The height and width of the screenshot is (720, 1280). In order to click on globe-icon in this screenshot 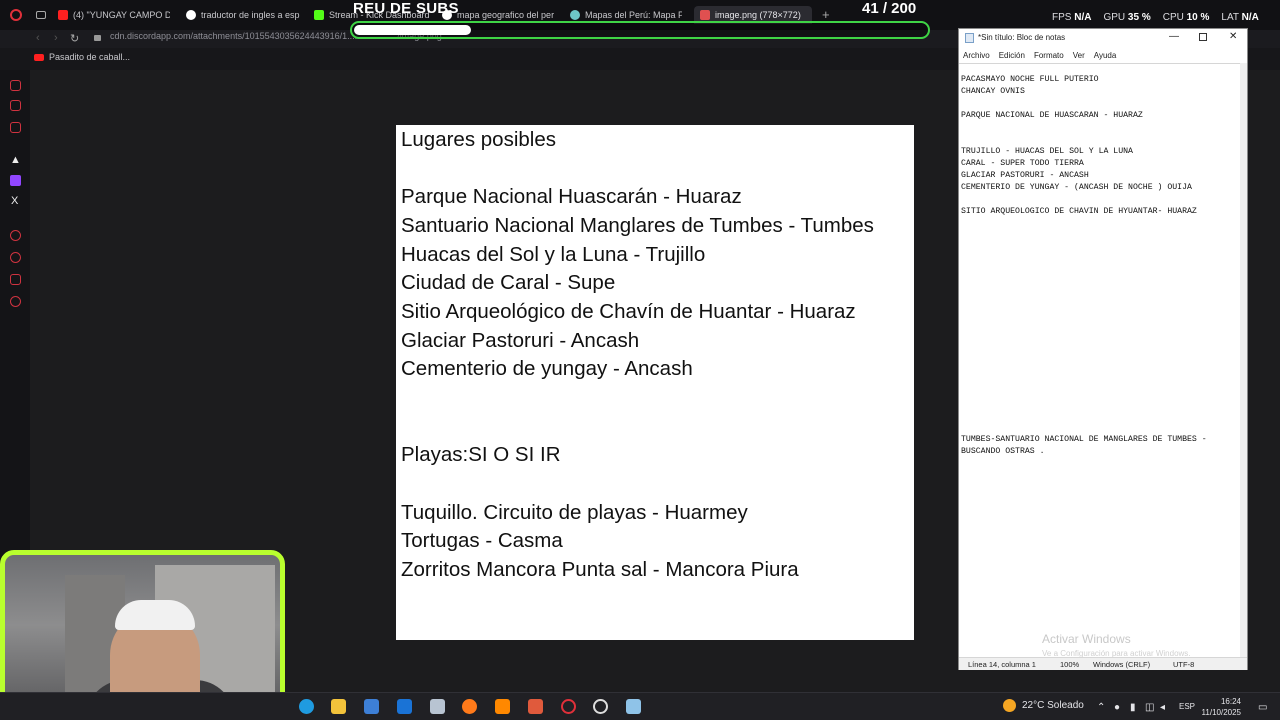, I will do `click(575, 15)`.